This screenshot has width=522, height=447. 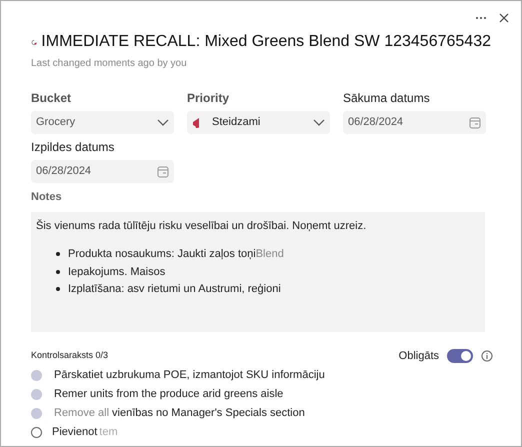 What do you see at coordinates (56, 122) in the screenshot?
I see `field-value: Grocery` at bounding box center [56, 122].